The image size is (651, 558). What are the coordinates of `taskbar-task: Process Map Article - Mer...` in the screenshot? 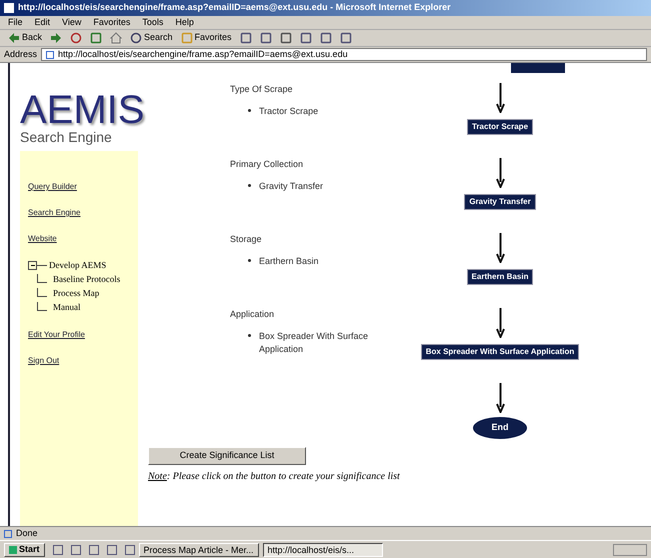 It's located at (198, 549).